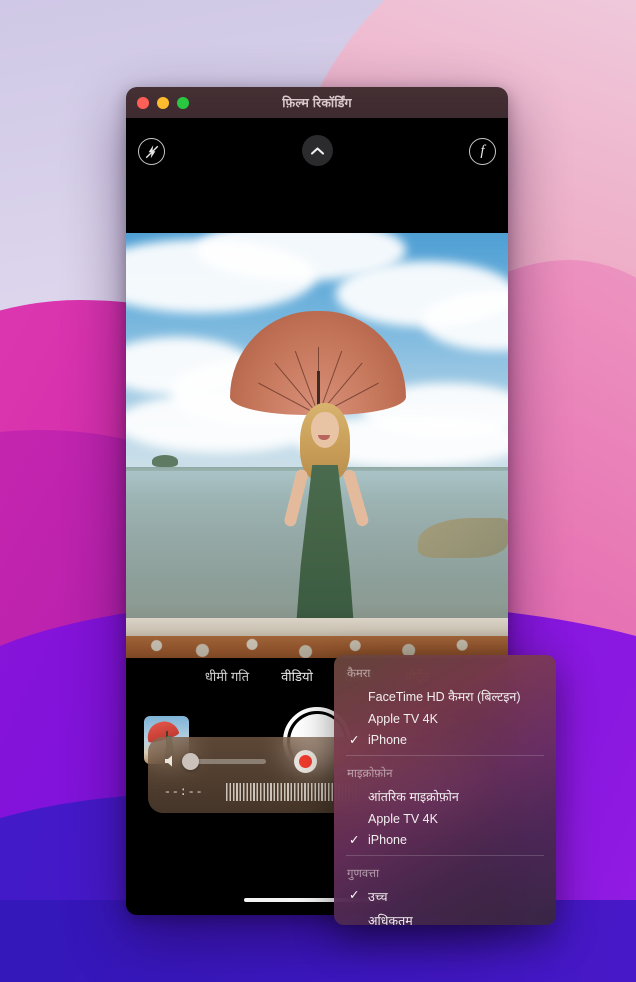 The image size is (636, 982). I want to click on menu-item-label: अधिकतम, so click(390, 919).